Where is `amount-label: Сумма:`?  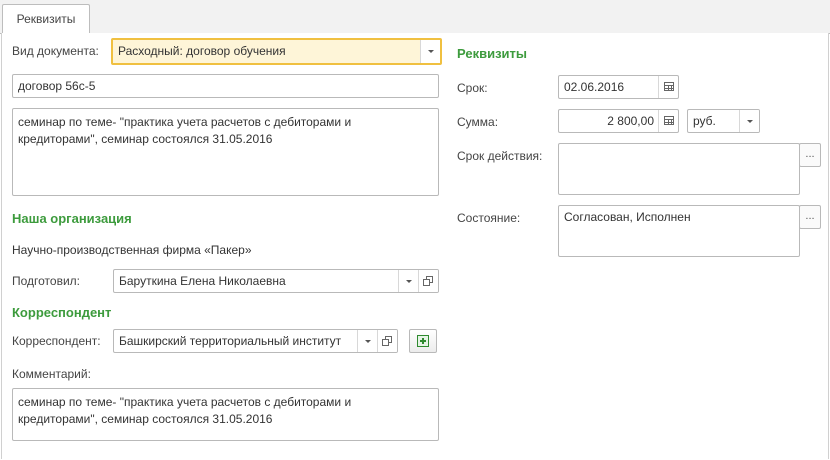
amount-label: Сумма: is located at coordinates (478, 122).